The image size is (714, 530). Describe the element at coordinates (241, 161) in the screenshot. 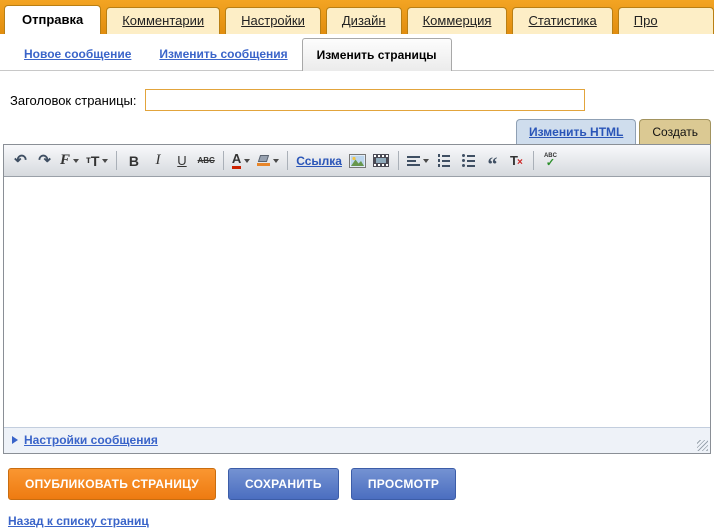

I see `text-color-button: A` at that location.